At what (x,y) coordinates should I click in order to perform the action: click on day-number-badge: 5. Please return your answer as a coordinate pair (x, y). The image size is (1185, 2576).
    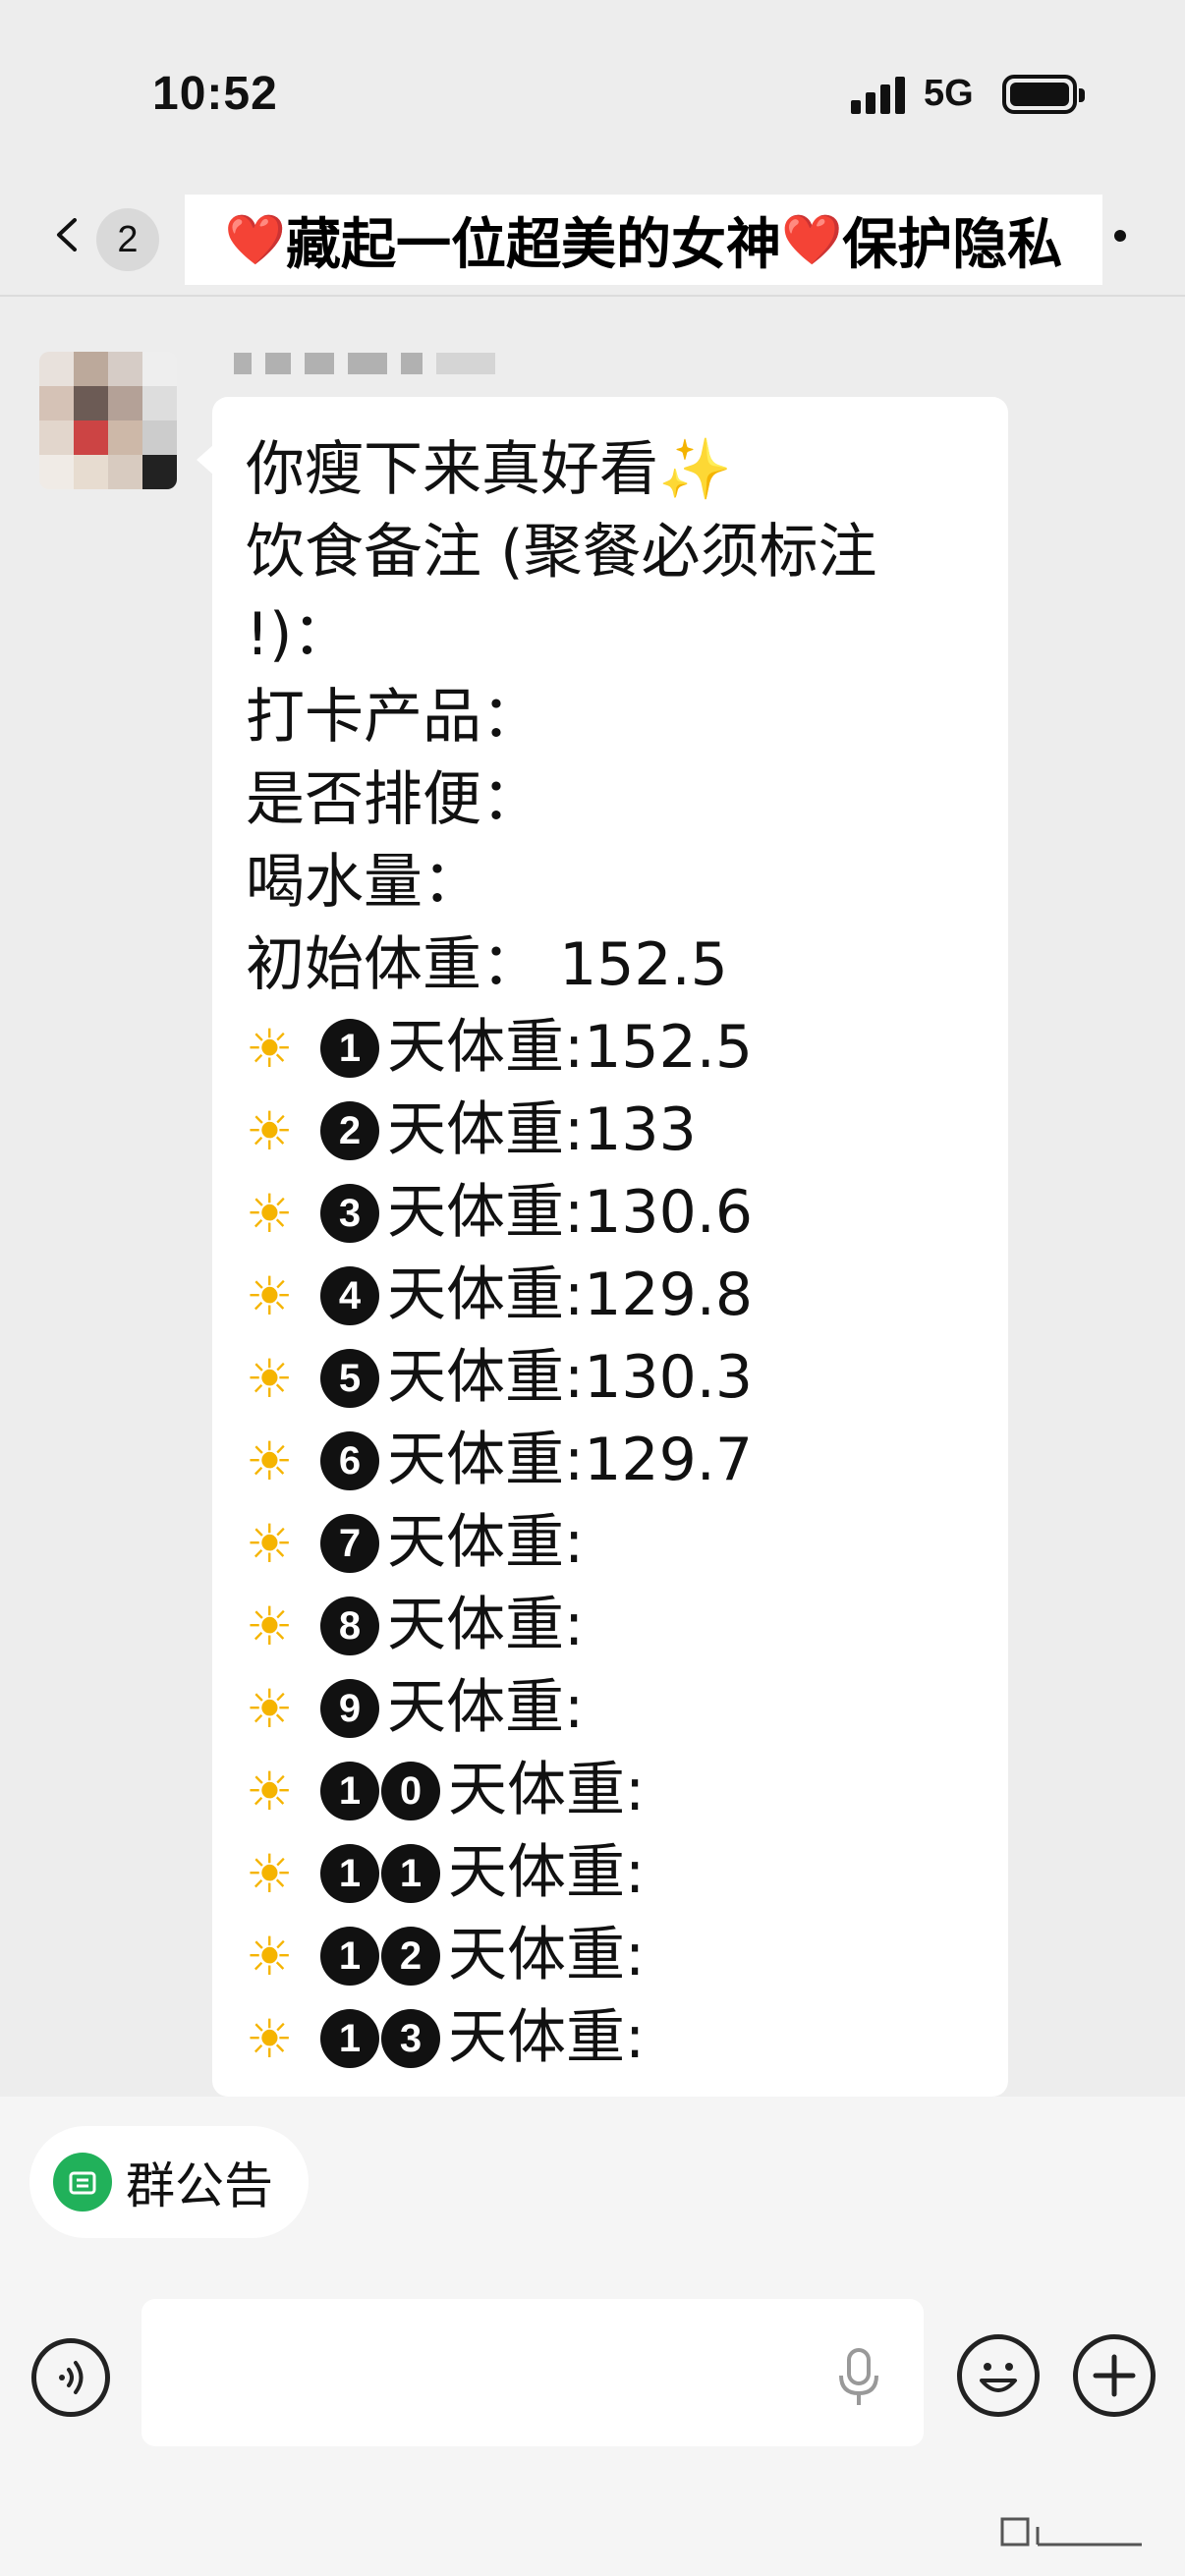
    Looking at the image, I should click on (350, 1378).